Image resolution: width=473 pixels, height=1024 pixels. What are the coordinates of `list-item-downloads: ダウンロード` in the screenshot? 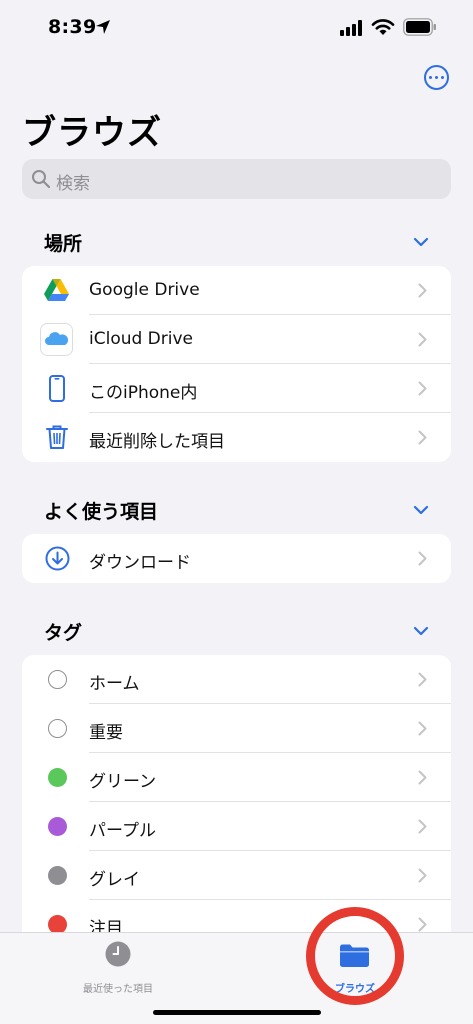 It's located at (236, 558).